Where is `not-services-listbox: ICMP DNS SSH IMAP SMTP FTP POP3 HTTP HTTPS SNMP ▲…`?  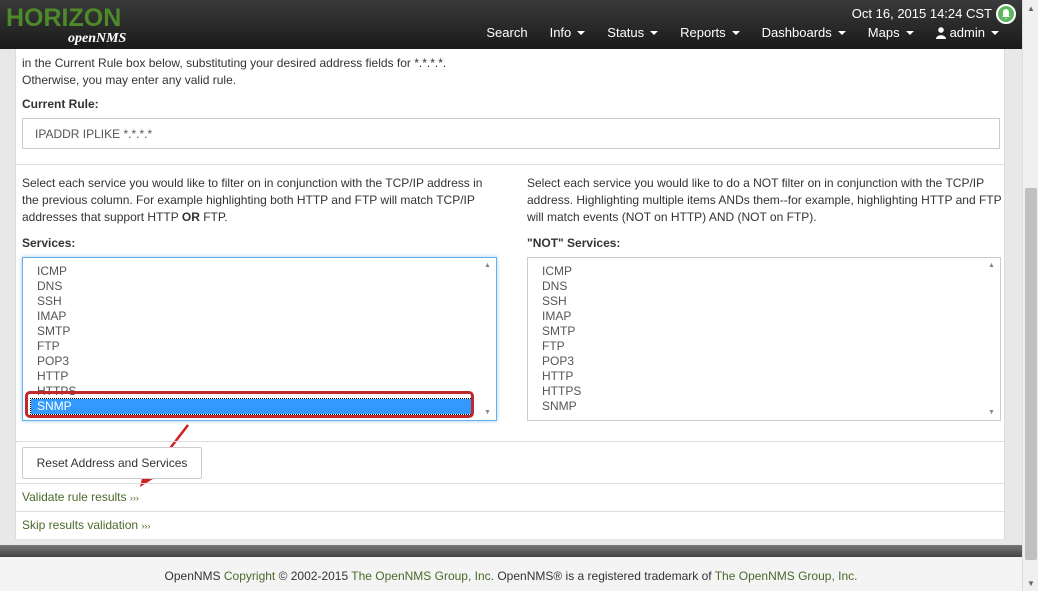
not-services-listbox: ICMP DNS SSH IMAP SMTP FTP POP3 HTTP HTTPS SNMP ▲… is located at coordinates (764, 339).